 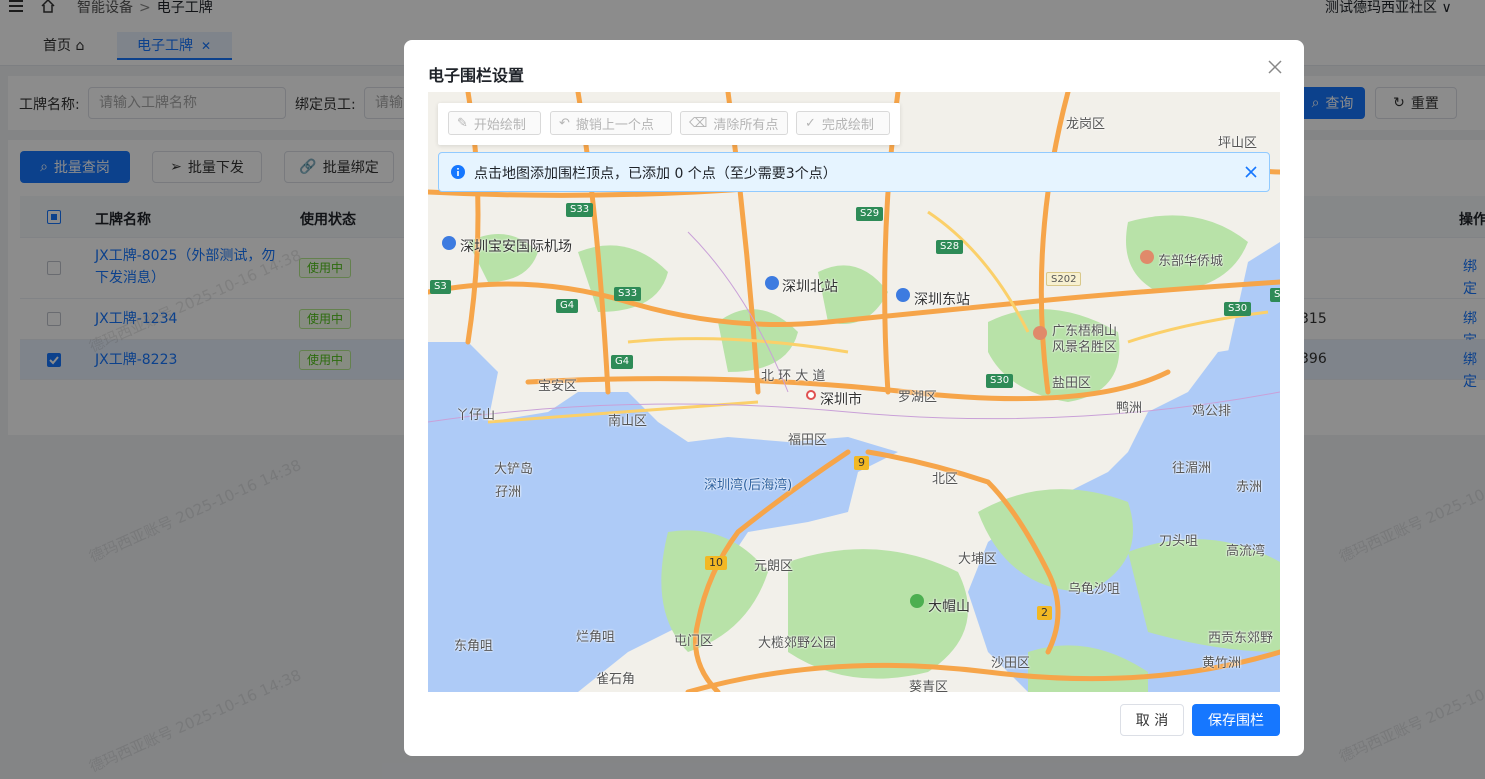 I want to click on highway-shield: S202, so click(x=1064, y=279).